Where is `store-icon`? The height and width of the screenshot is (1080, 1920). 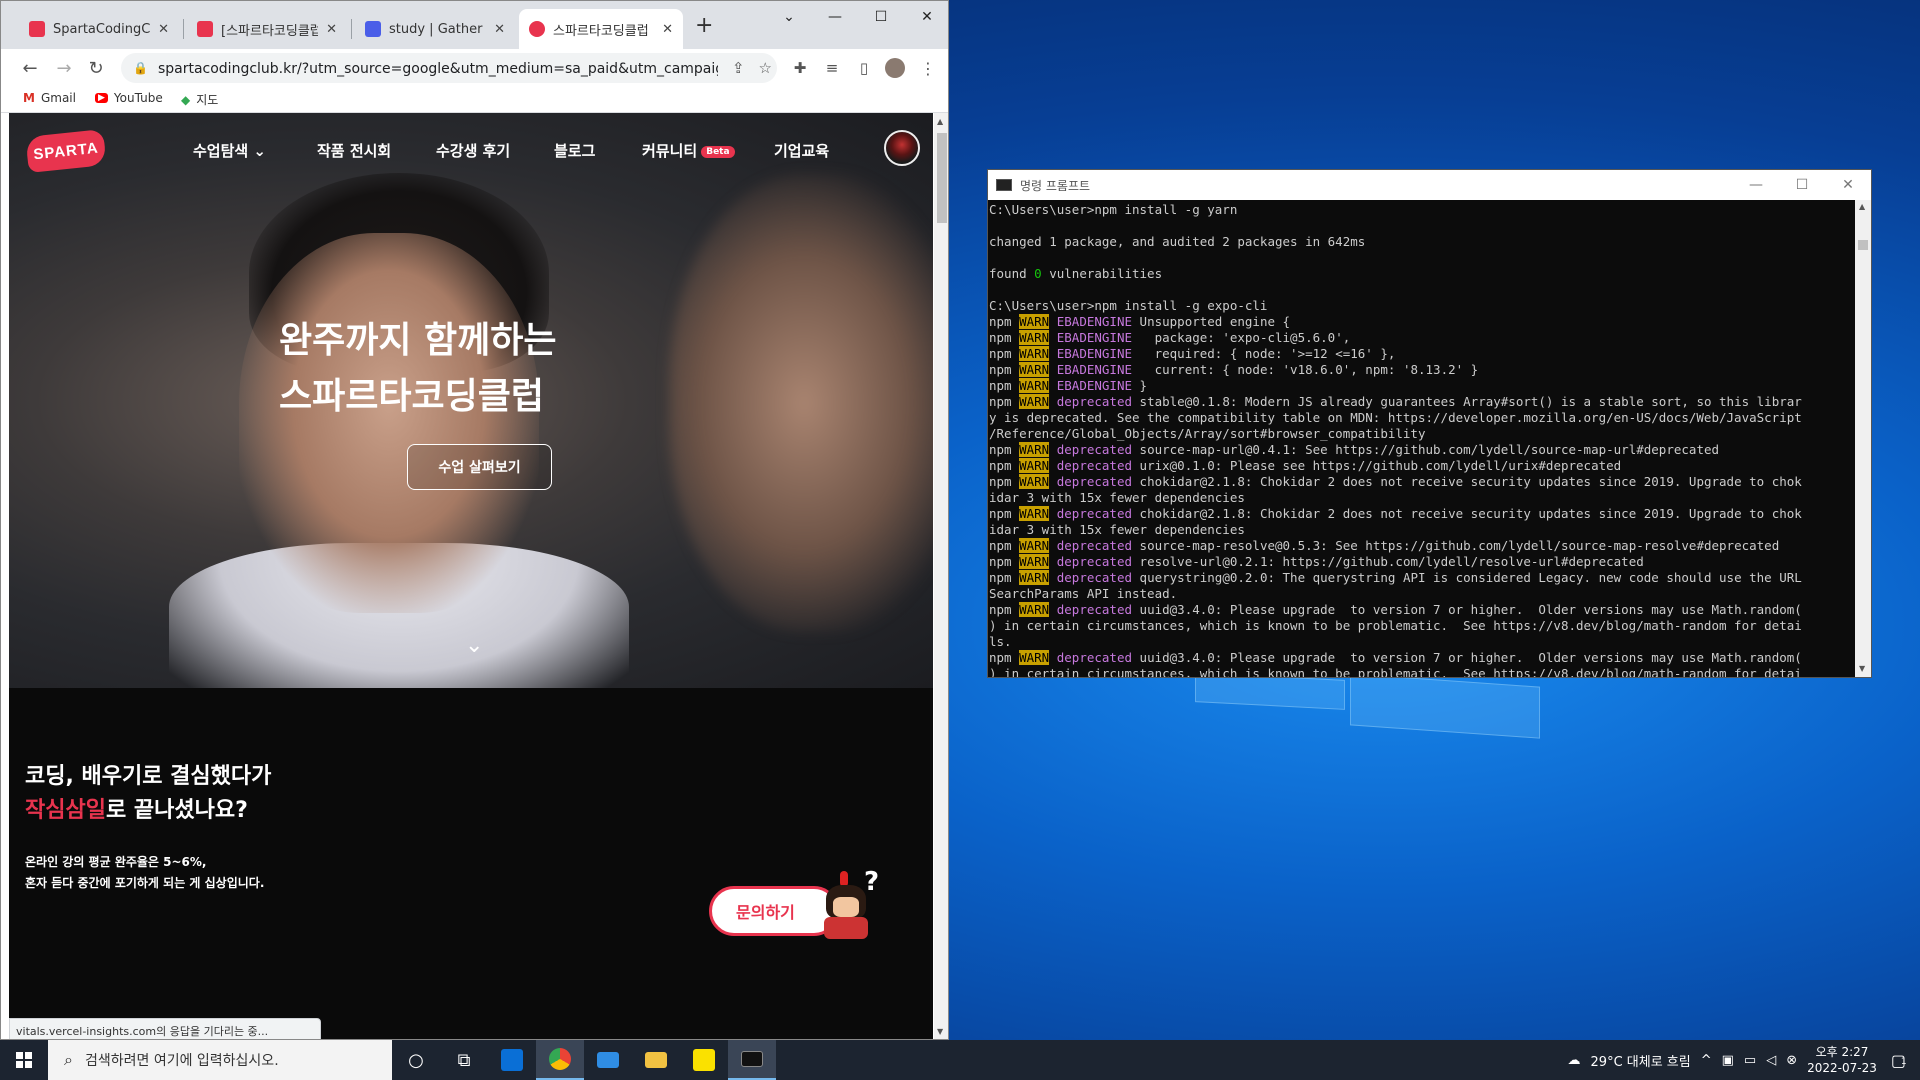
store-icon is located at coordinates (512, 1060).